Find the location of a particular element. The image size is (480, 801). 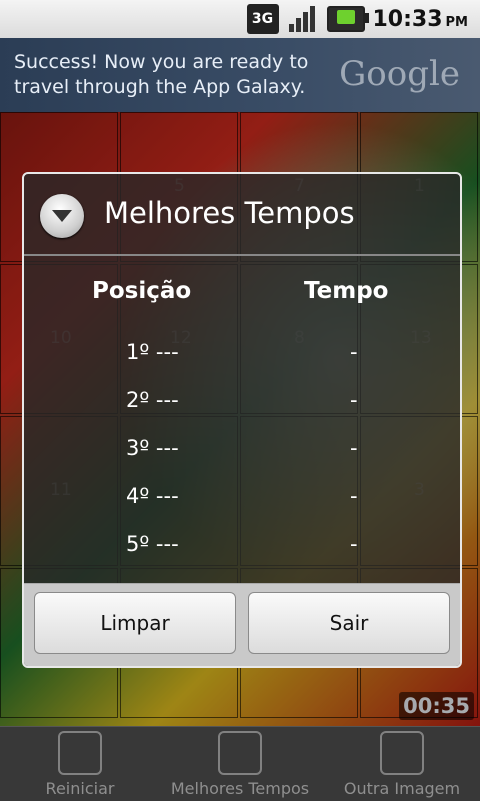

network-3g-icon: 3G is located at coordinates (262, 19).